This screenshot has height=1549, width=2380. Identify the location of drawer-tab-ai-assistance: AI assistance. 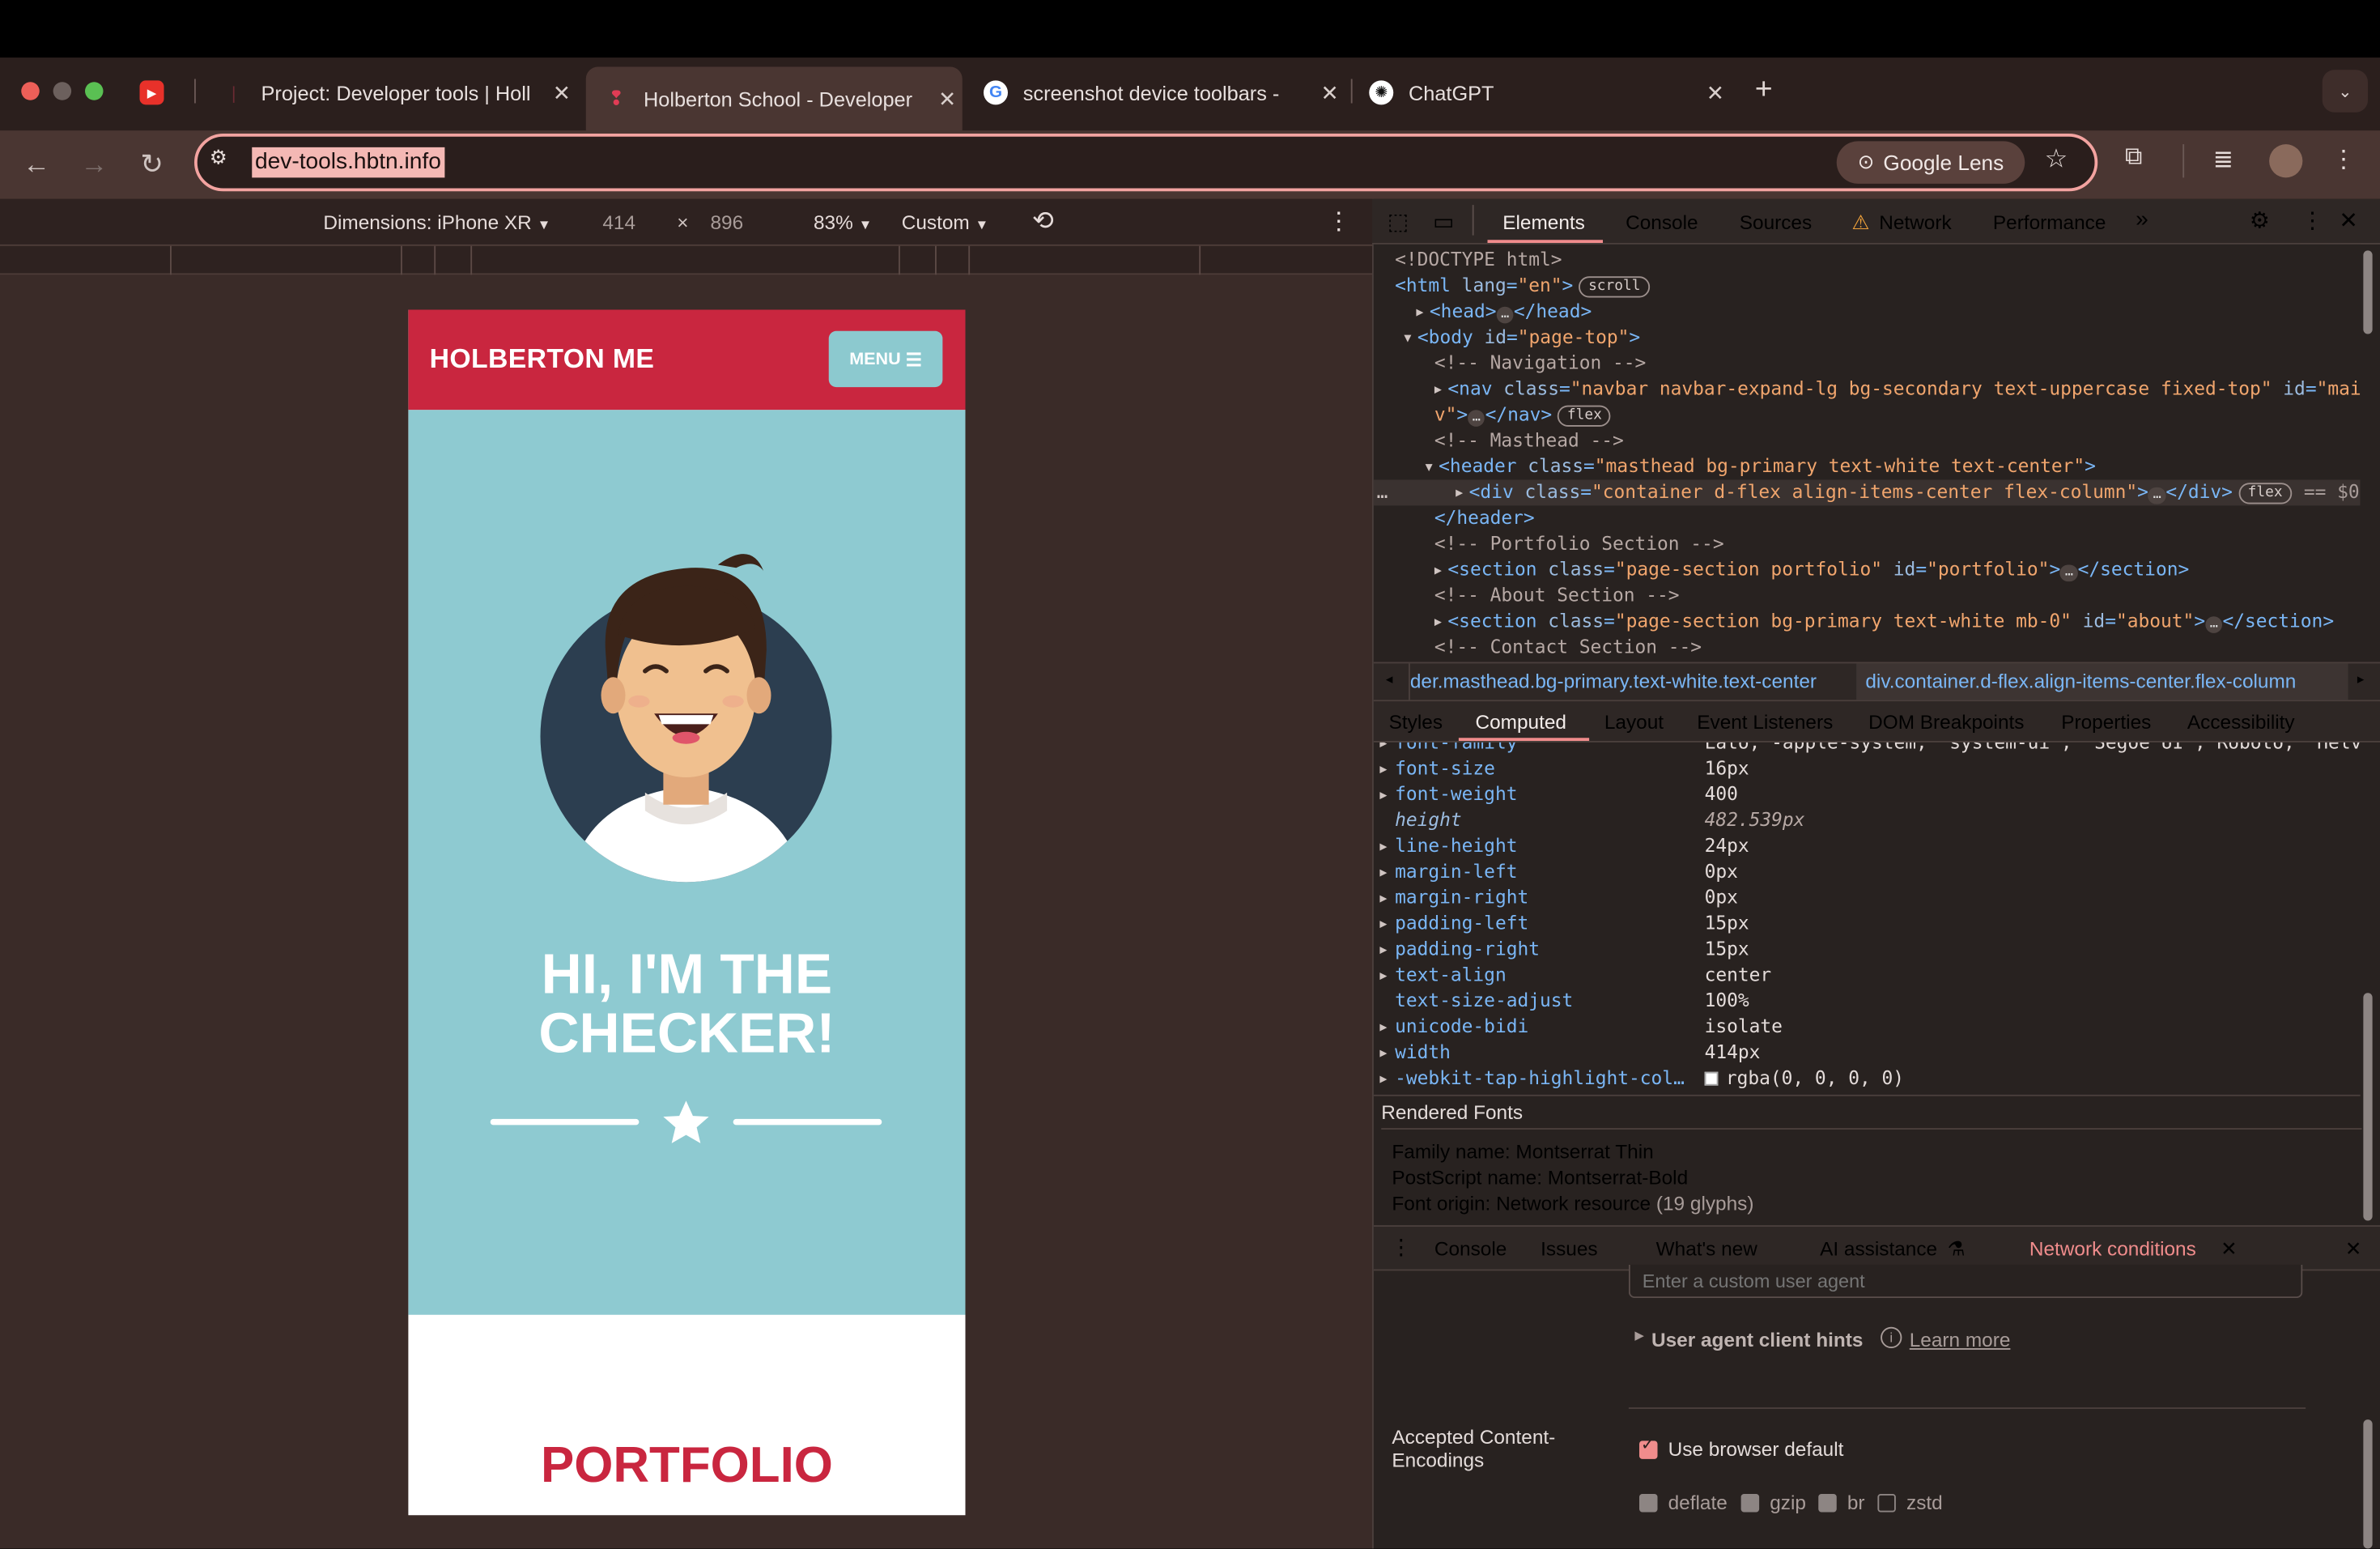
(1878, 1248).